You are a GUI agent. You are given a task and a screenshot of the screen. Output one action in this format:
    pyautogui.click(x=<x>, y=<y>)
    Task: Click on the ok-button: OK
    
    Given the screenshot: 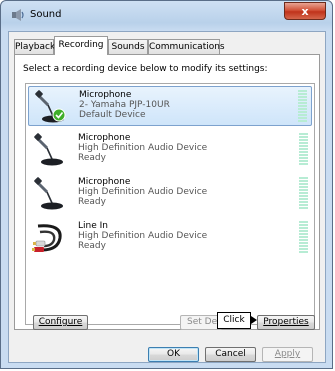 What is the action you would take?
    pyautogui.click(x=173, y=354)
    